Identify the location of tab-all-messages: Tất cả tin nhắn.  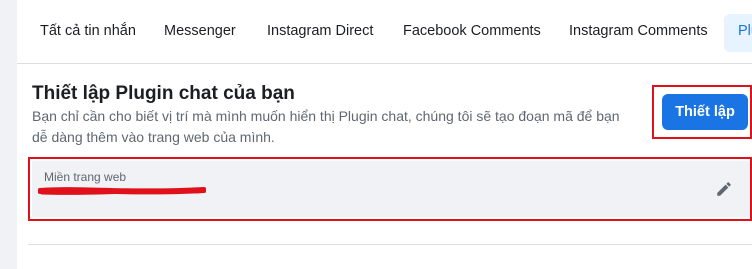
(88, 31).